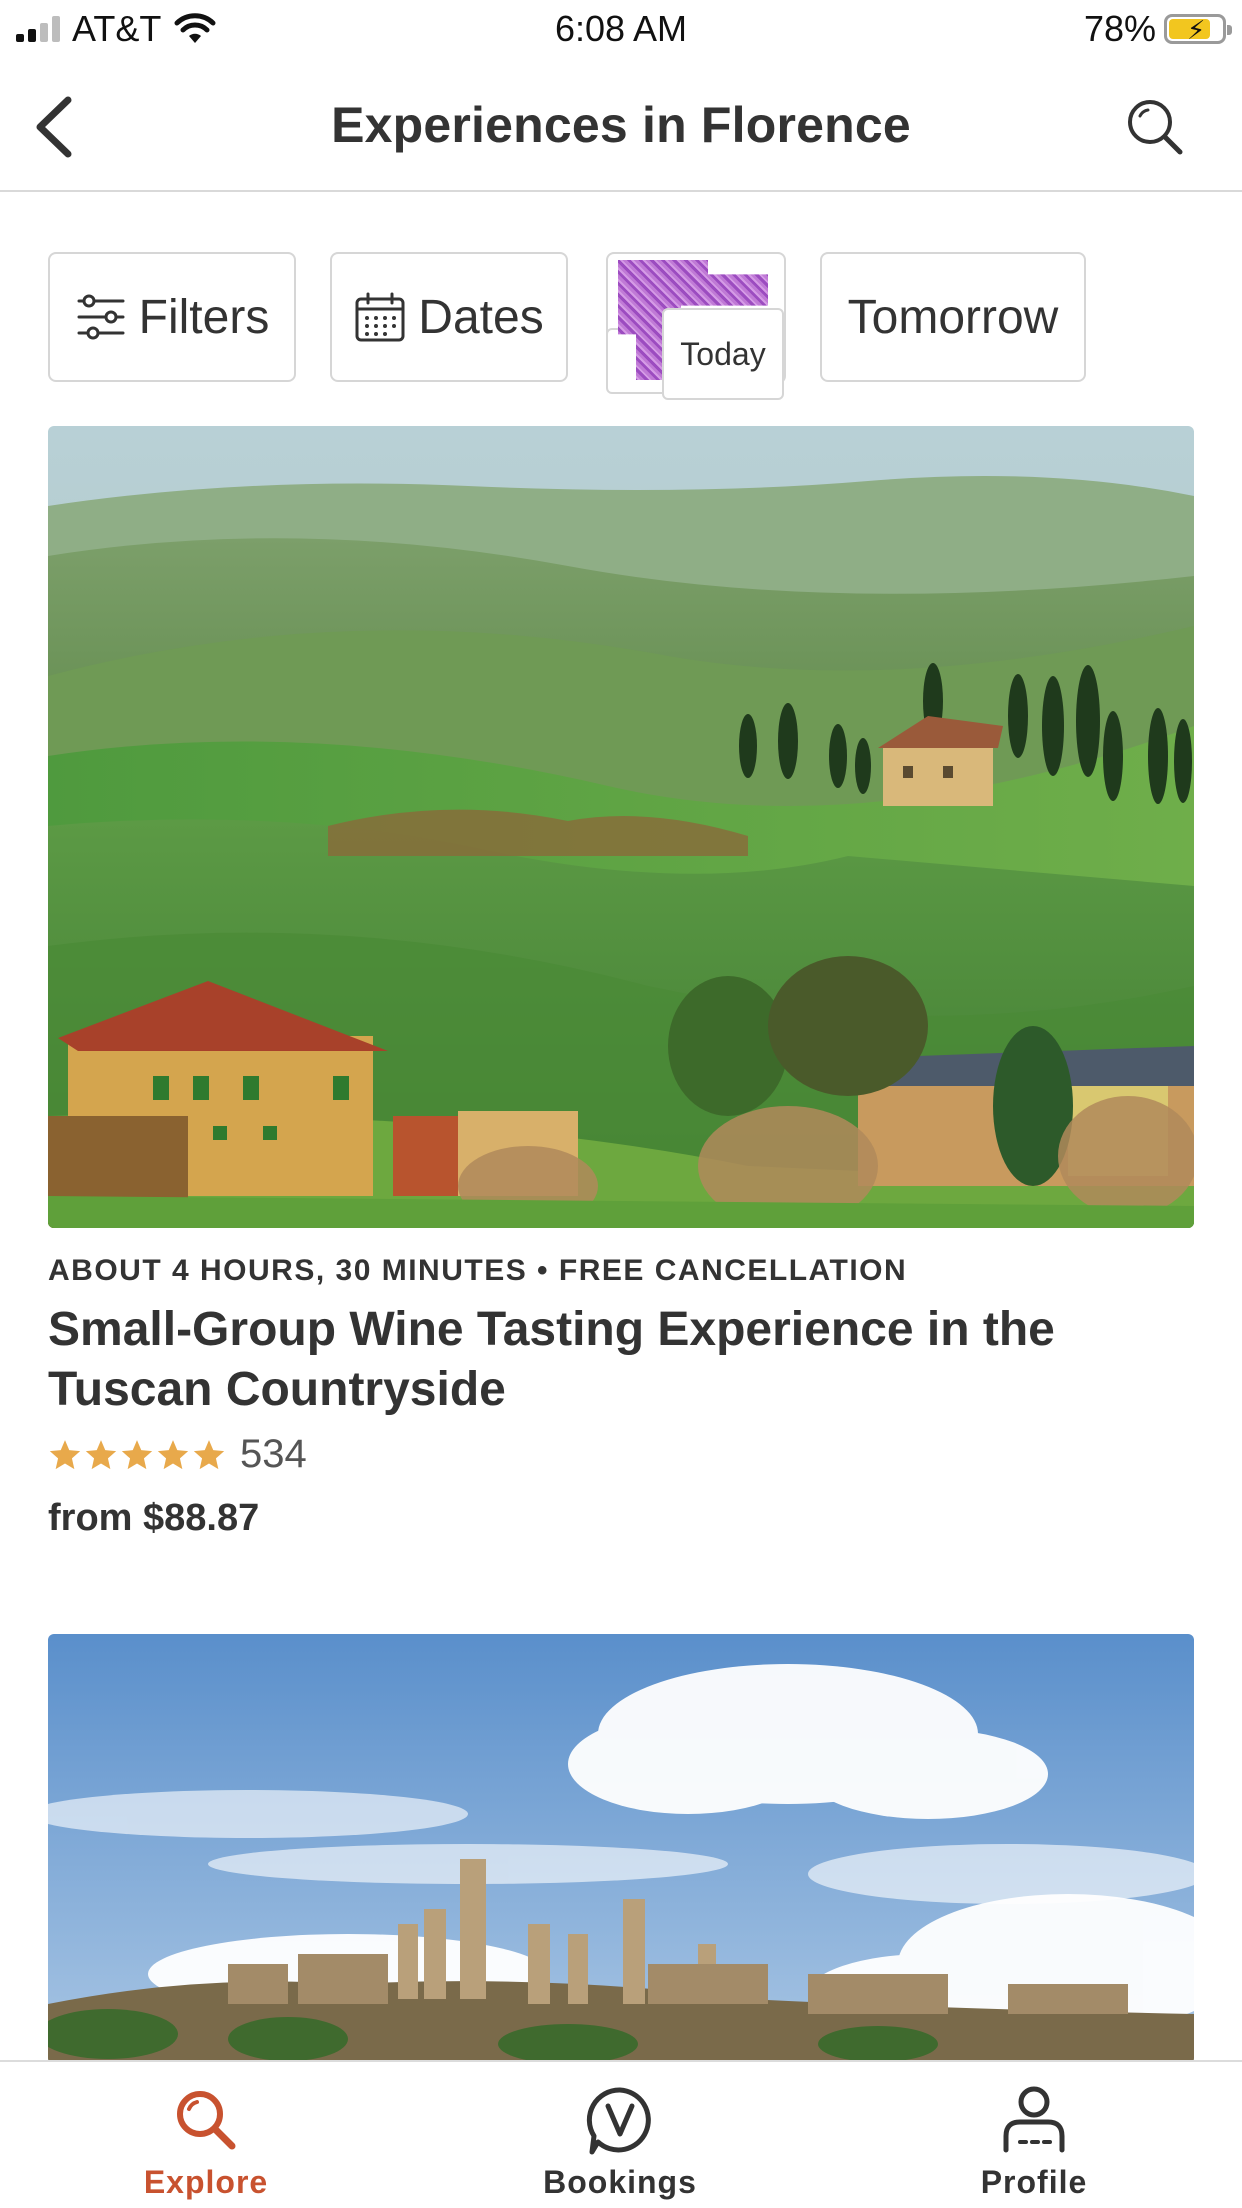 This screenshot has width=1242, height=2208. I want to click on tomorrow-button: Tomorrow, so click(953, 317).